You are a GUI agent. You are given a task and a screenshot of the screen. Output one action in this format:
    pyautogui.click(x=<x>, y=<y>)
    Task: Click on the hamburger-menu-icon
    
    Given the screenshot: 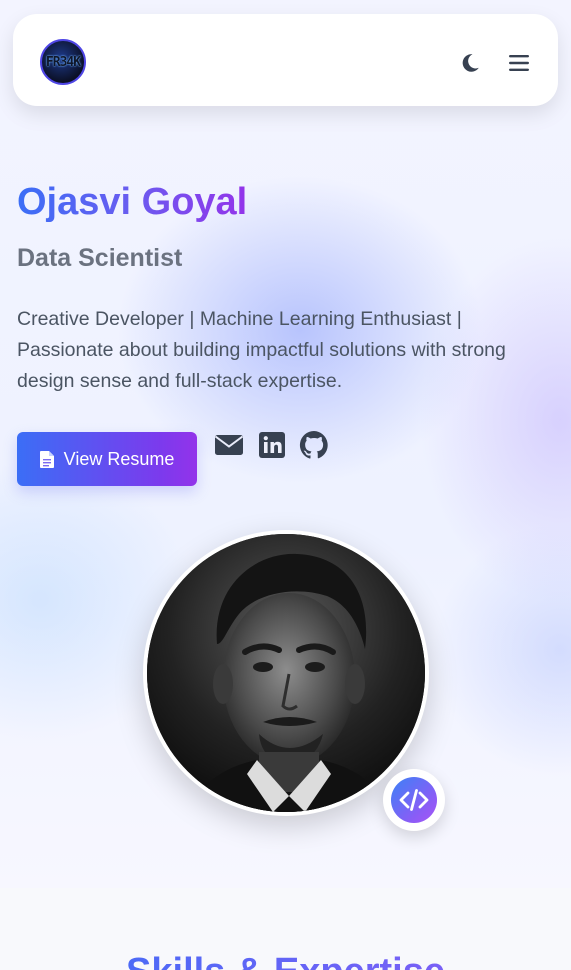 What is the action you would take?
    pyautogui.click(x=519, y=63)
    